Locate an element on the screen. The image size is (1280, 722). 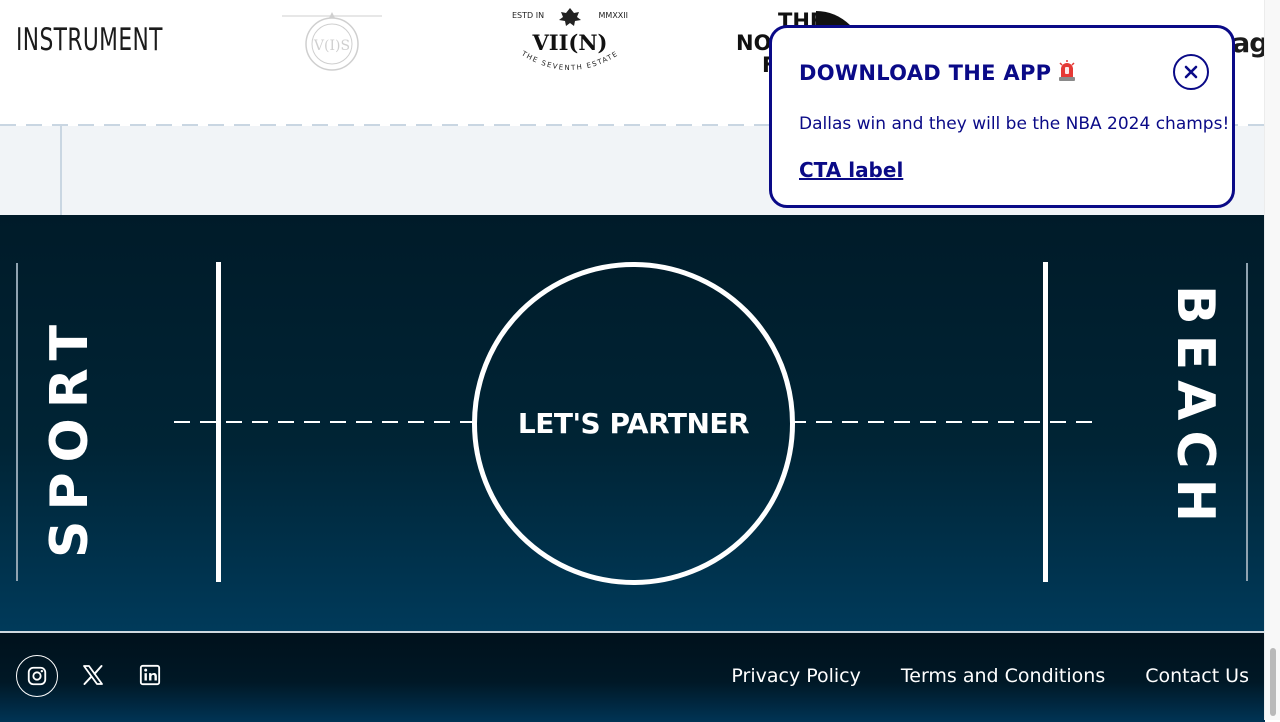
linkedin-link is located at coordinates (150, 675).